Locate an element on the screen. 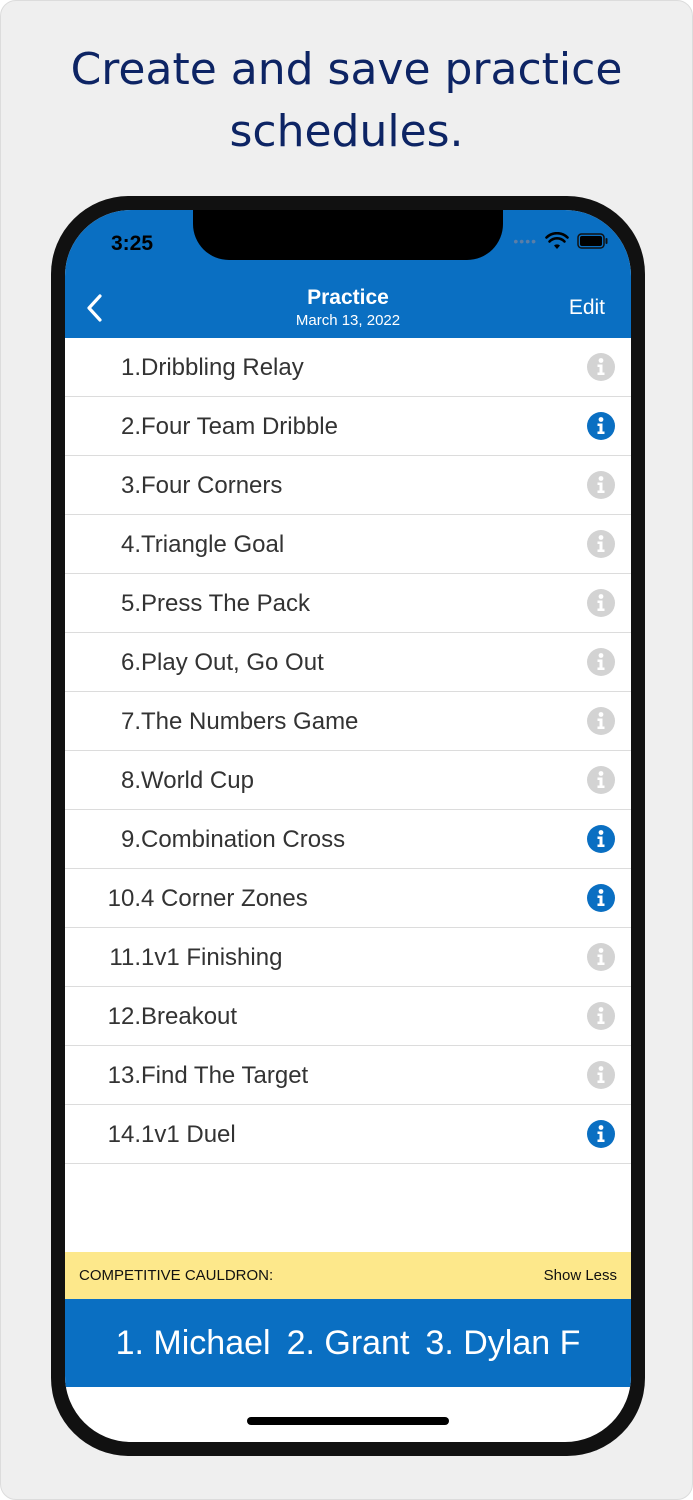 Image resolution: width=693 pixels, height=1500 pixels. drill-row: 2. Four Team Dribble is located at coordinates (348, 426).